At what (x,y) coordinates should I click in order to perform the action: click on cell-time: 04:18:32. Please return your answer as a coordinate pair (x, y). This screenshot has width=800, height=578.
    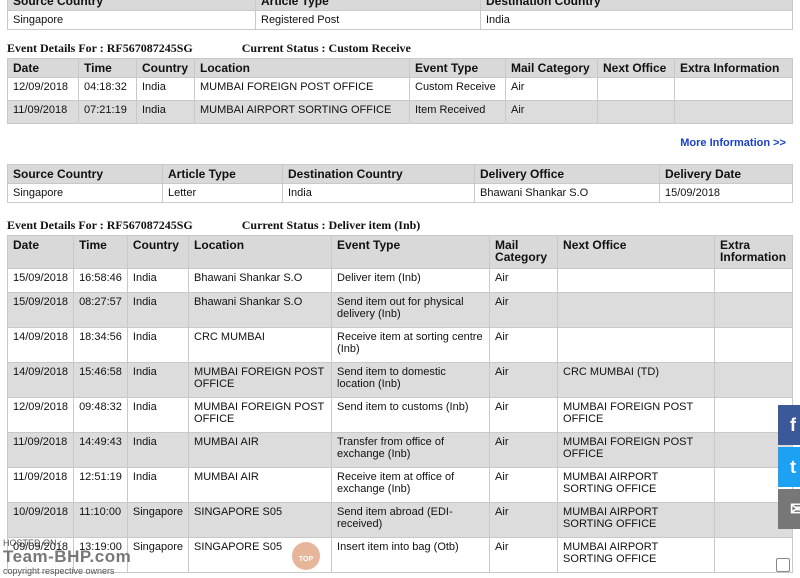
    Looking at the image, I should click on (107, 89).